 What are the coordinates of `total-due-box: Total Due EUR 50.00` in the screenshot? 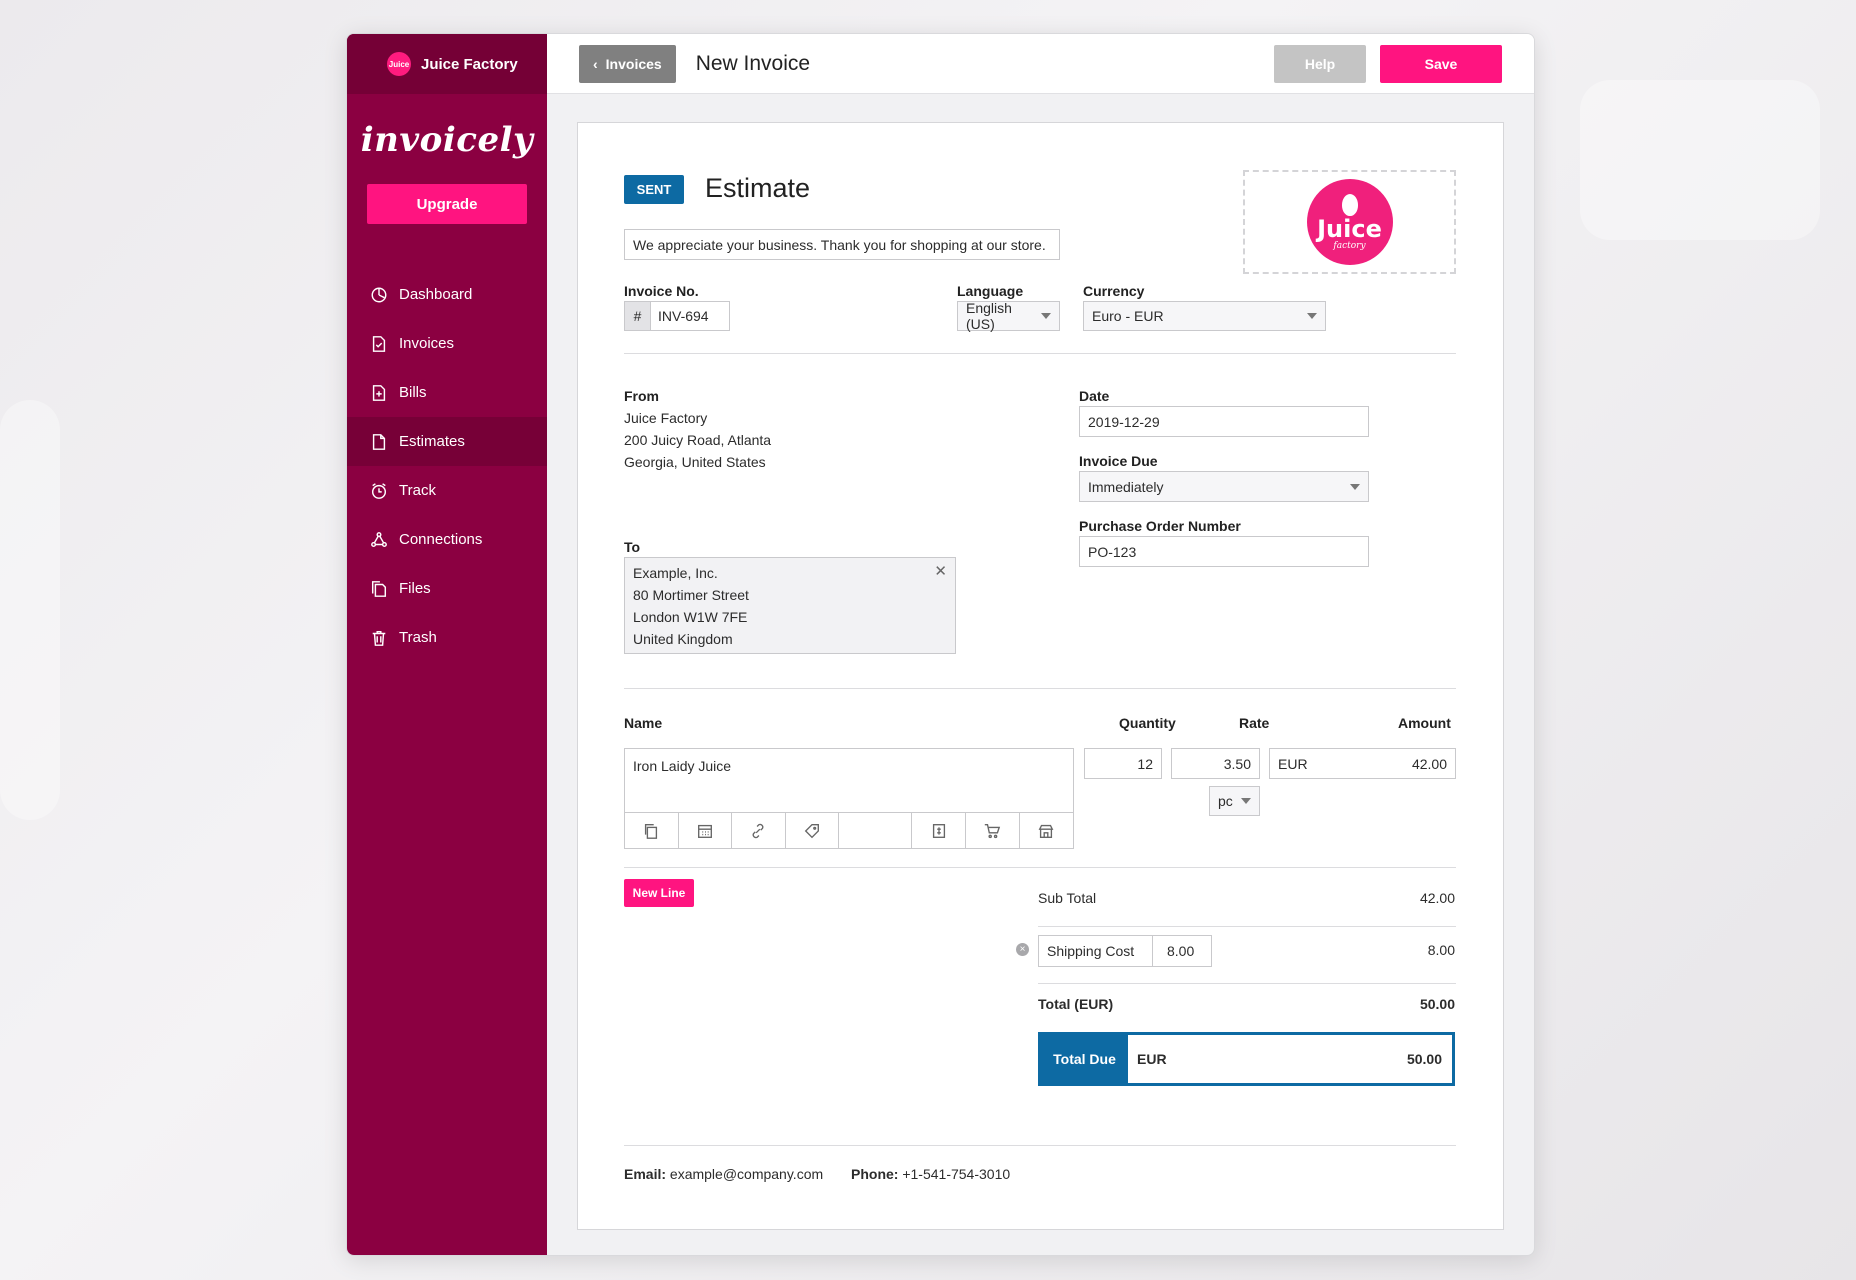 It's located at (1246, 1059).